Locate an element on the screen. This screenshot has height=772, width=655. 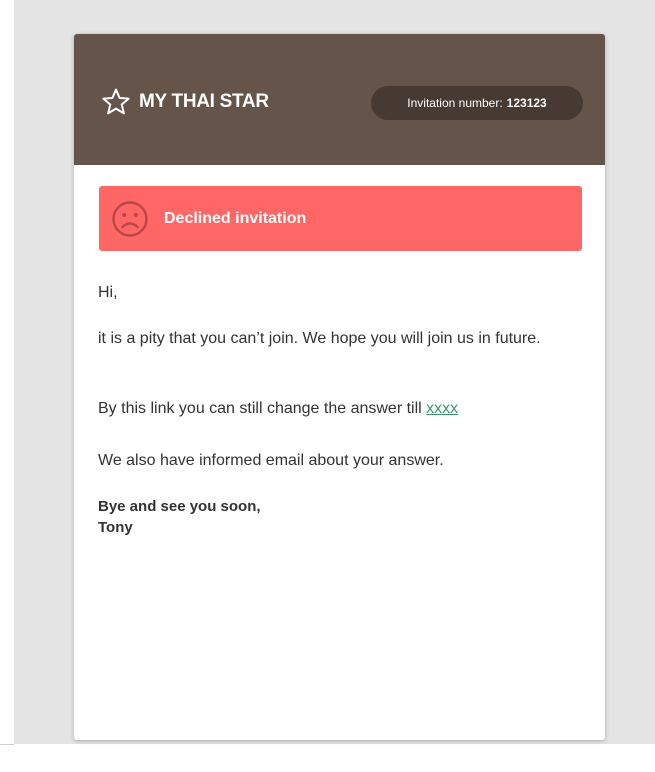
alert-label: Declined invitation is located at coordinates (235, 218).